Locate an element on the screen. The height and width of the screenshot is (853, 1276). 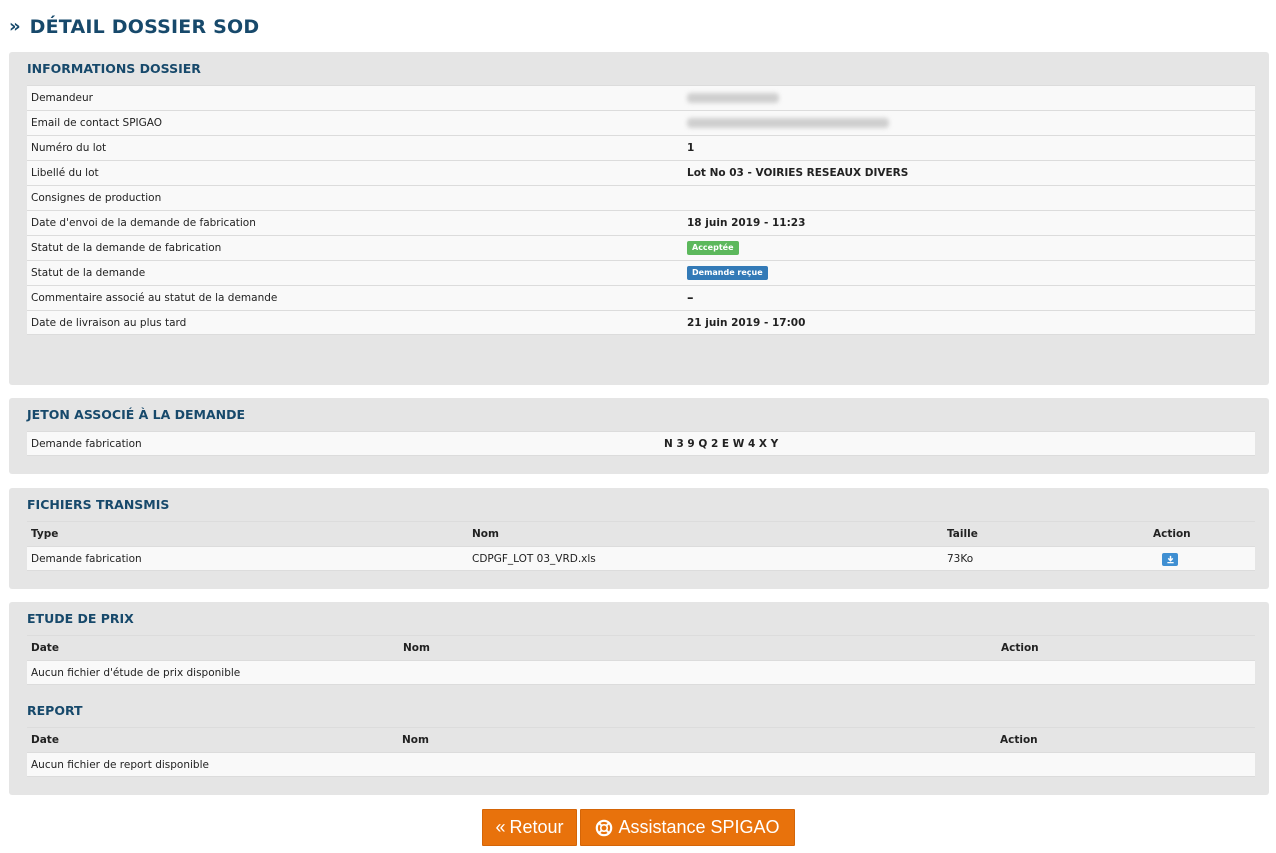
badge-text: Demande reçue is located at coordinates (727, 273).